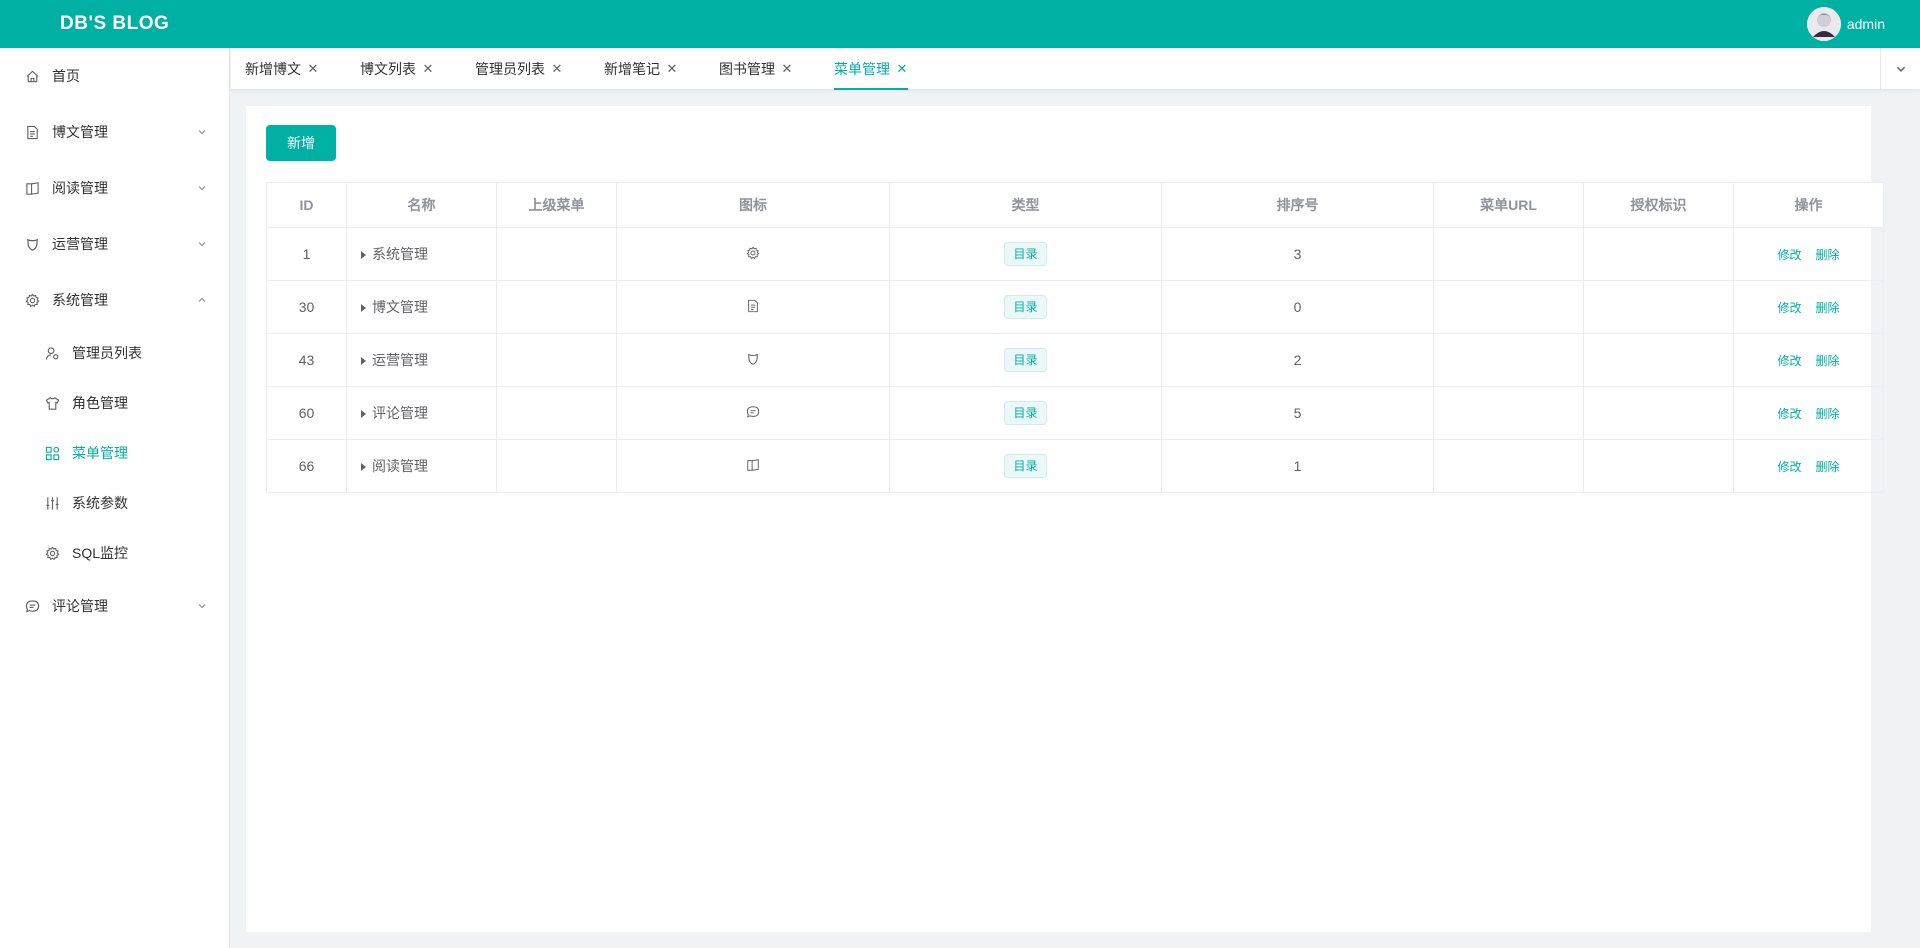 Image resolution: width=1920 pixels, height=948 pixels. What do you see at coordinates (202, 188) in the screenshot?
I see `chevron-down-icon` at bounding box center [202, 188].